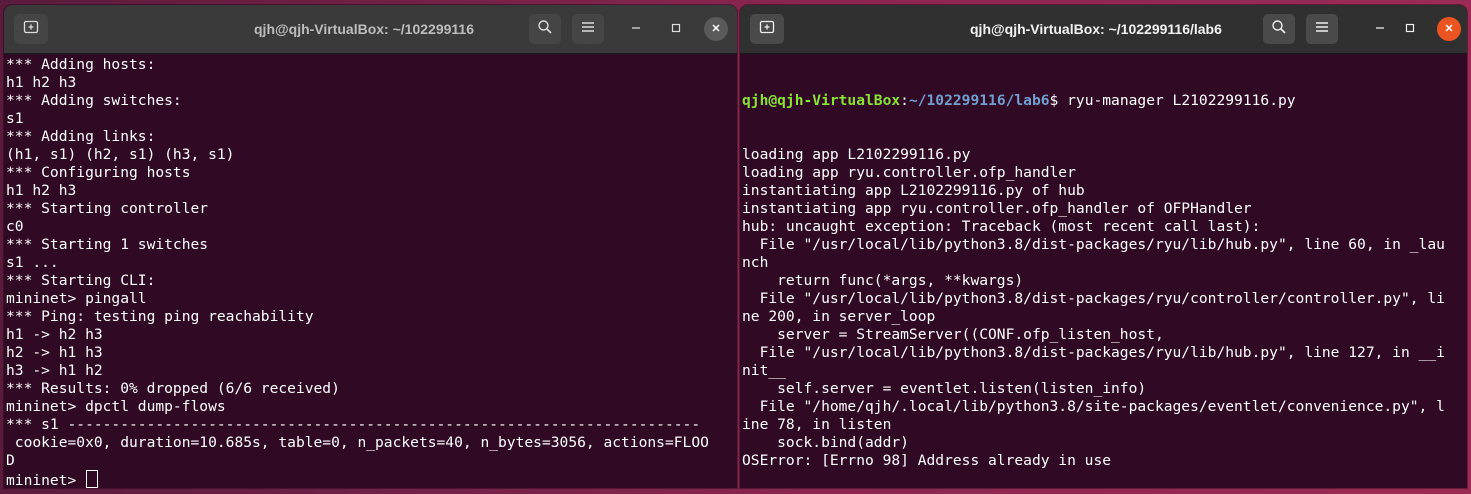  What do you see at coordinates (909, 172) in the screenshot?
I see `terminal-line: loading app ryu.controller.ofp_handler` at bounding box center [909, 172].